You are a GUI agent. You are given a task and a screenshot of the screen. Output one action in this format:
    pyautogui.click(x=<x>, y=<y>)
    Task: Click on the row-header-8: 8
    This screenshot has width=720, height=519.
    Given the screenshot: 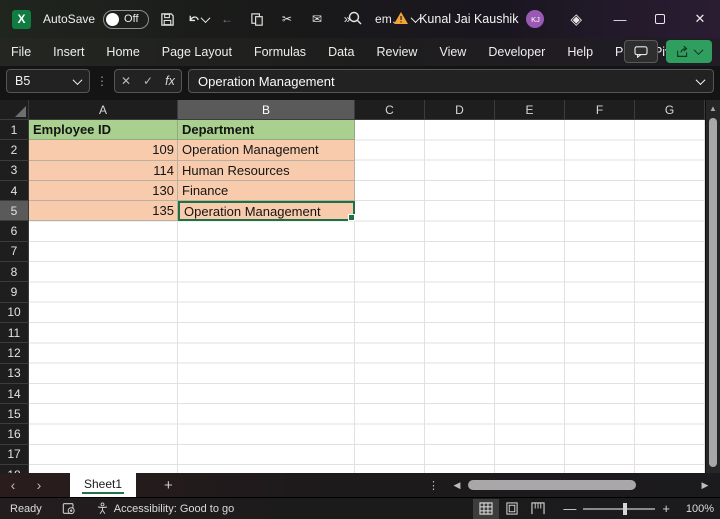 What is the action you would take?
    pyautogui.click(x=14, y=272)
    